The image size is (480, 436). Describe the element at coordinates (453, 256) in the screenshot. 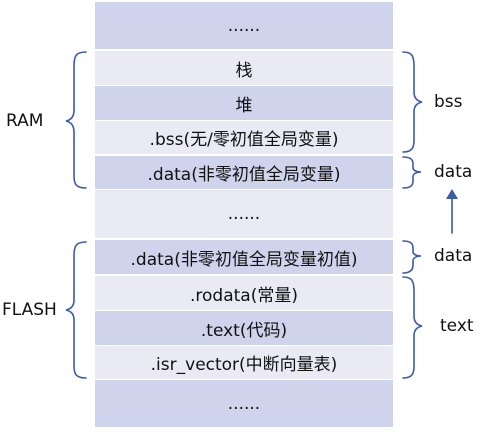

I see `data-flash-label: data` at that location.